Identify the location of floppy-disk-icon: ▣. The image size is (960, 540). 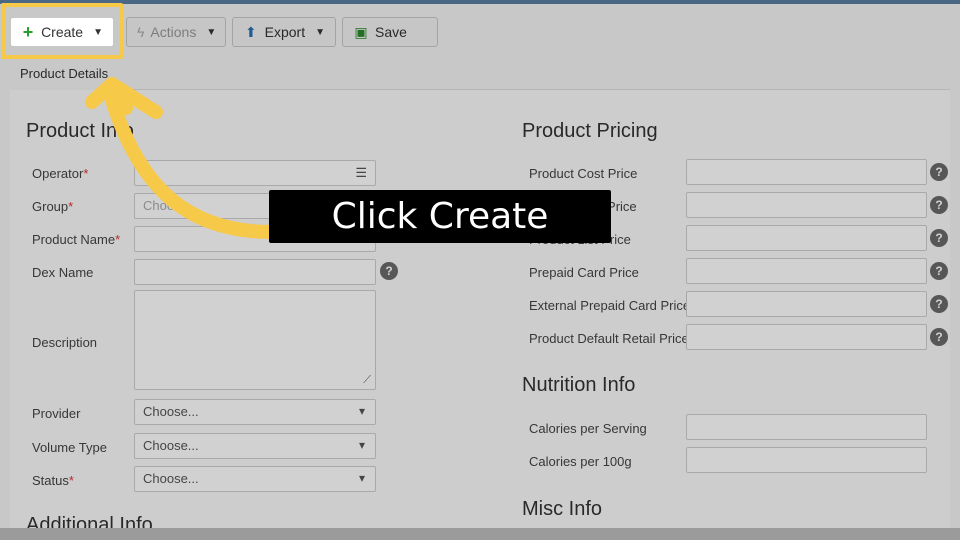
(361, 31).